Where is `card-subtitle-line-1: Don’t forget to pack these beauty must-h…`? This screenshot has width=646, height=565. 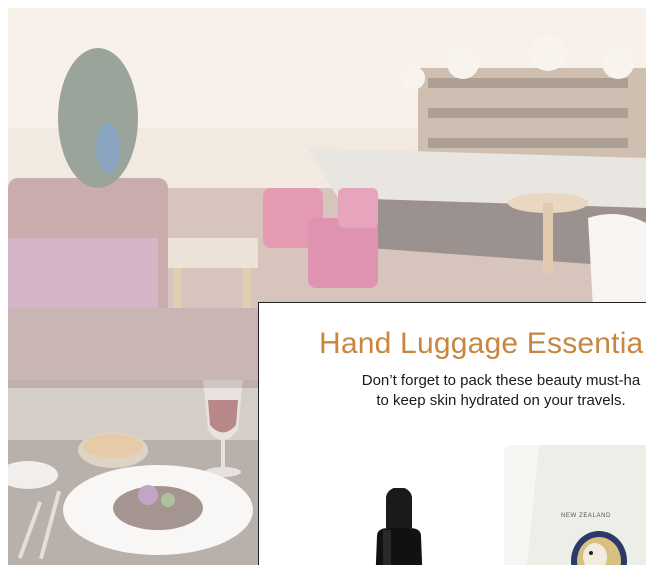
card-subtitle-line-1: Don’t forget to pack these beauty must-h… is located at coordinates (501, 380).